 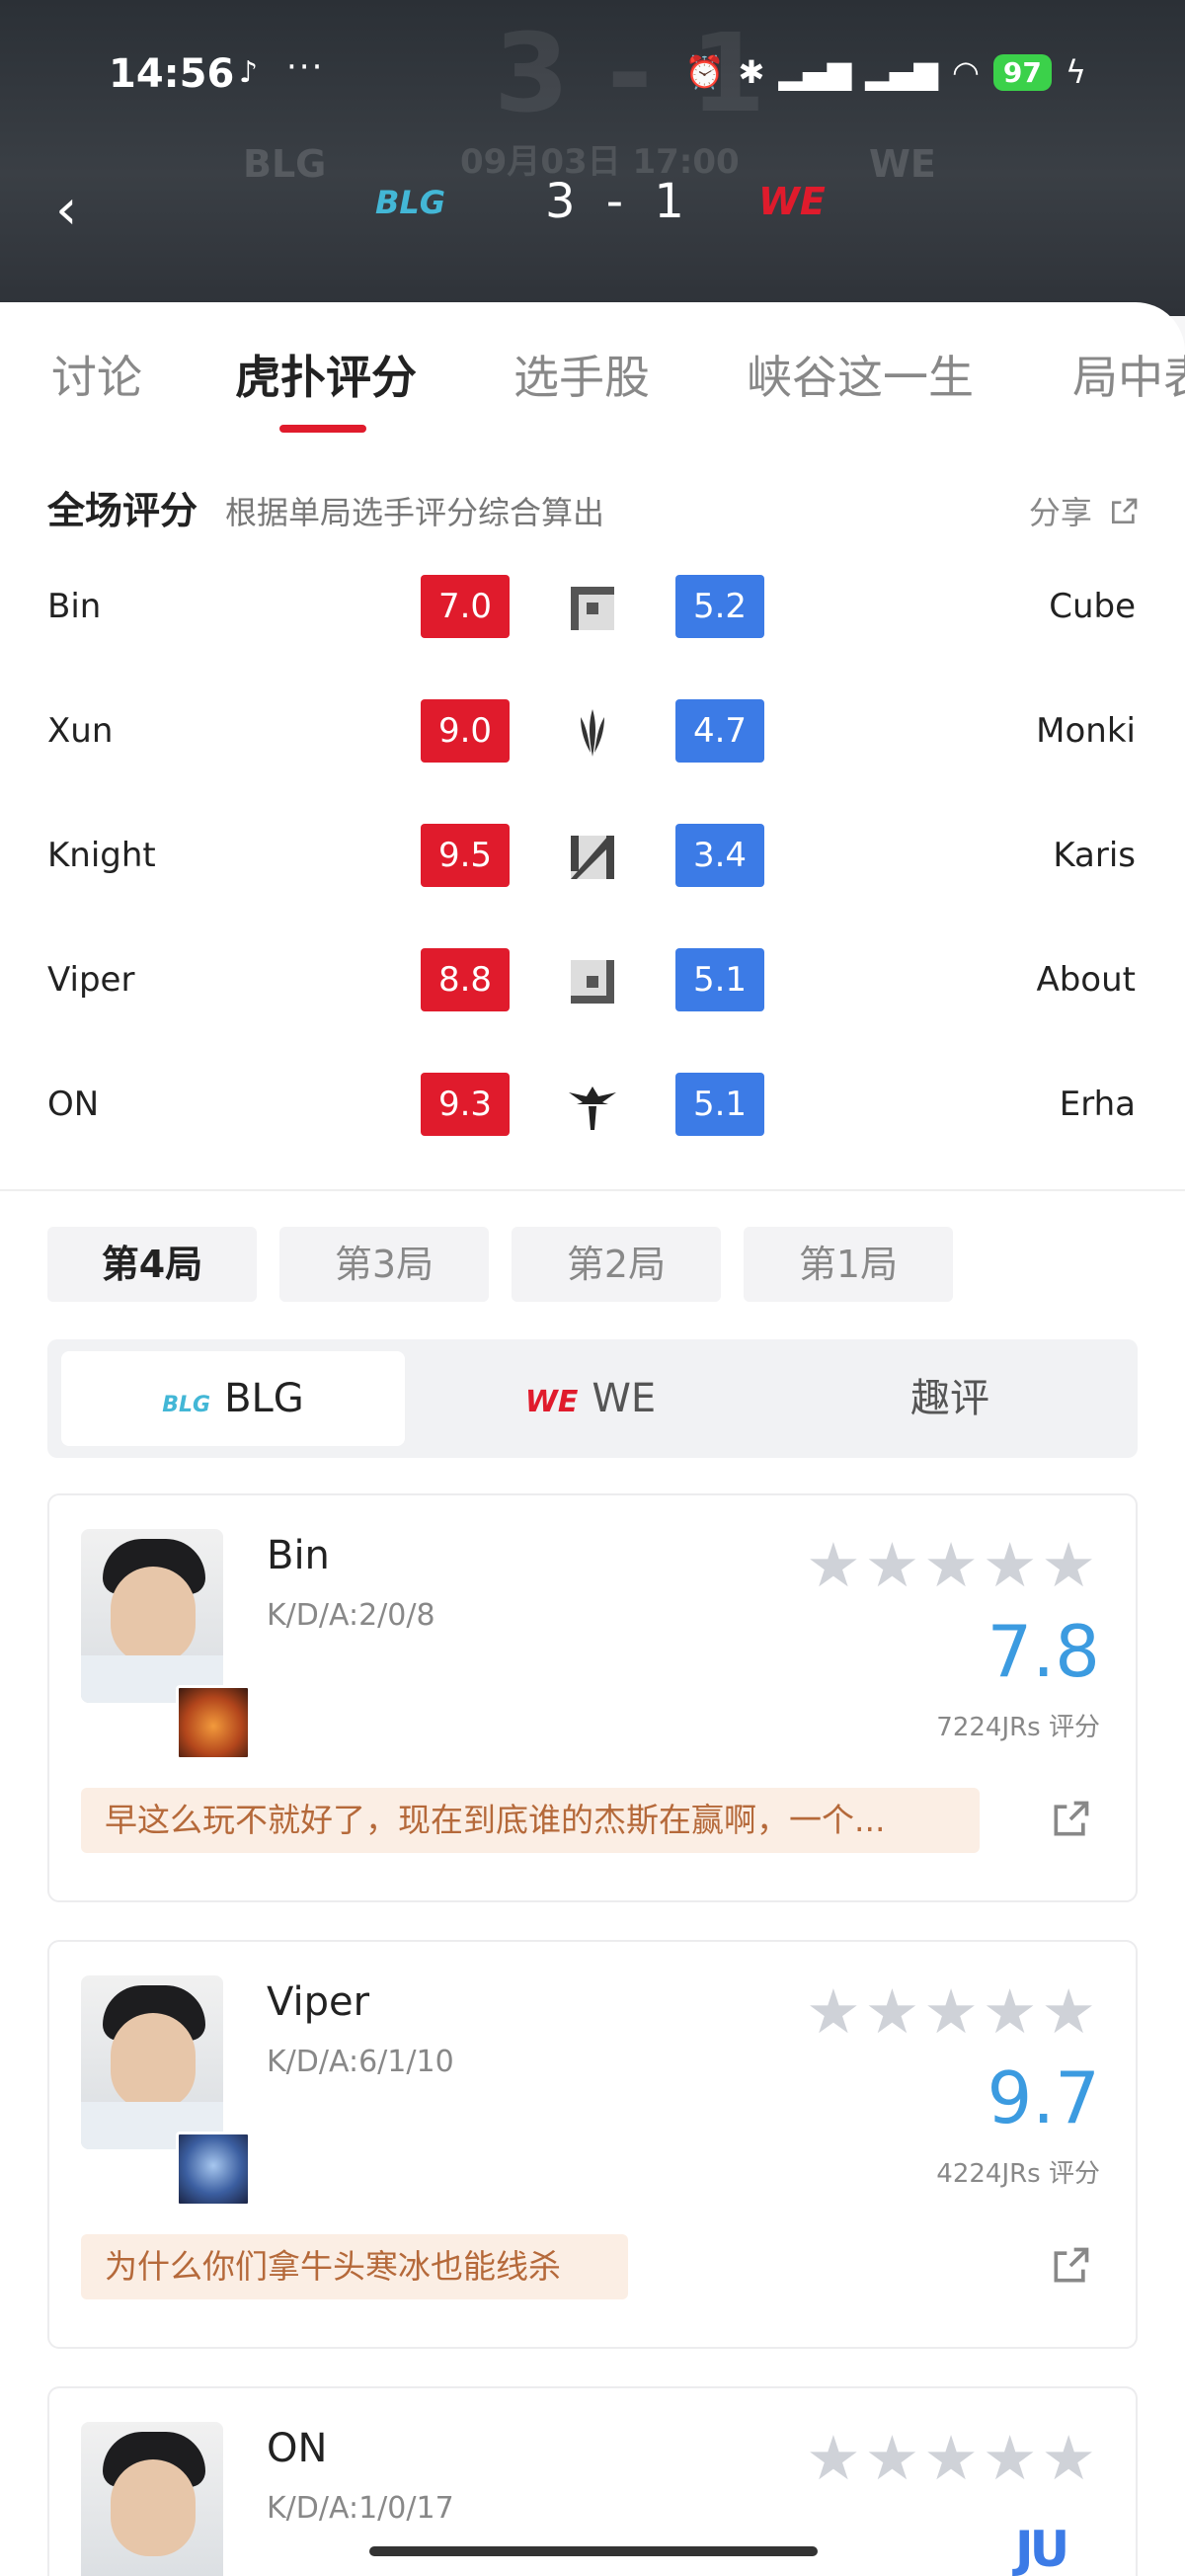 I want to click on alarm-icon: ⏰, so click(x=705, y=72).